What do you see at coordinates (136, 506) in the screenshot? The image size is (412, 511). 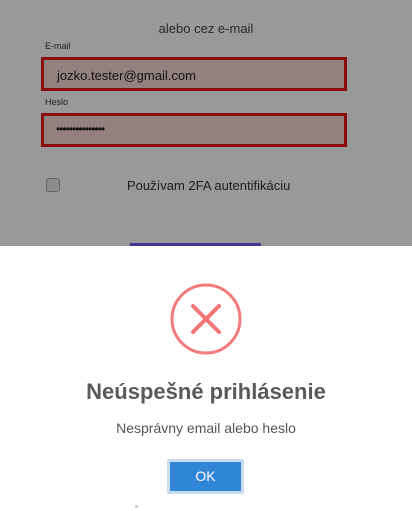 I see `divider-dot` at bounding box center [136, 506].